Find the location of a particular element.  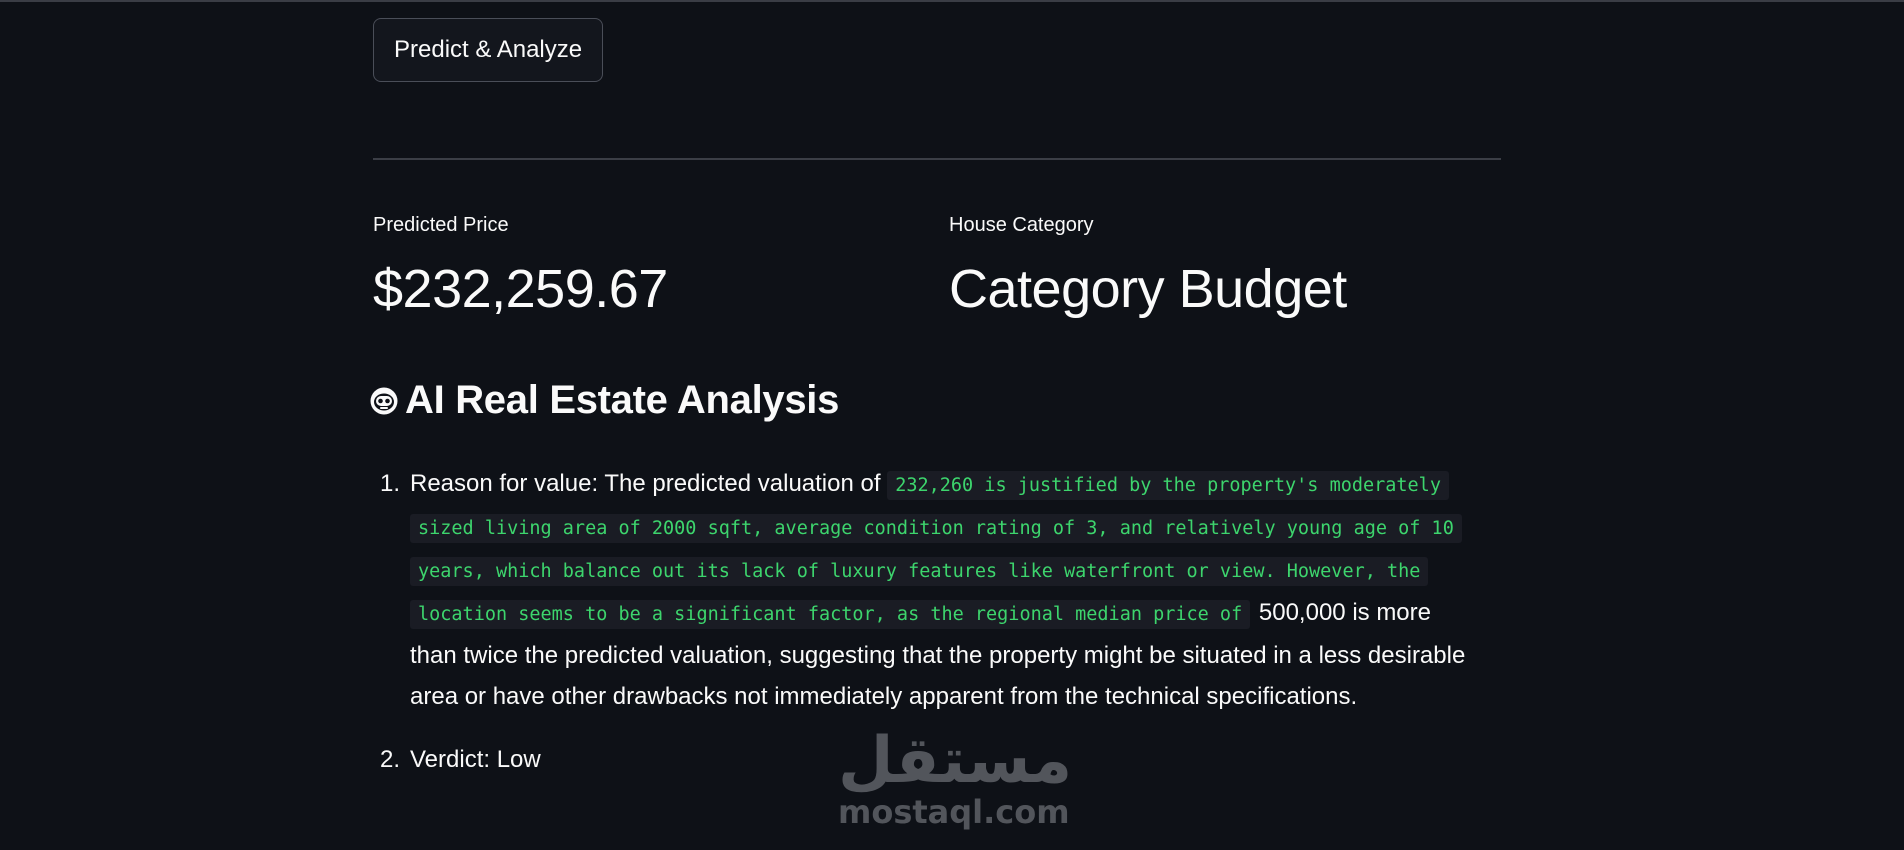

analysis-heading: AI Real Estate Analysis is located at coordinates (604, 400).